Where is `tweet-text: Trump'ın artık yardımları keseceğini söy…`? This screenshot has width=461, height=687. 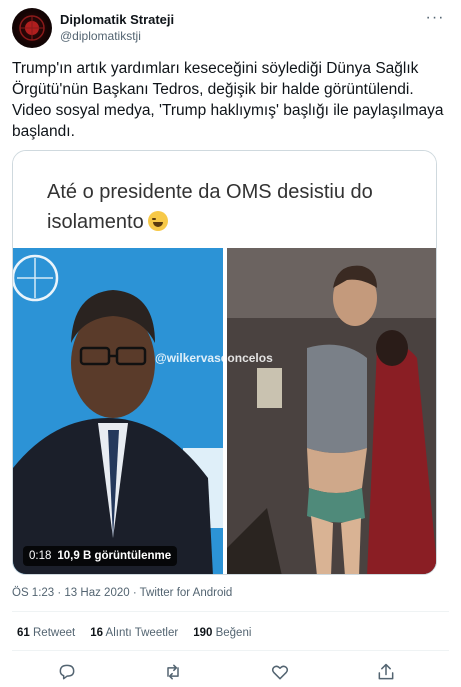 tweet-text: Trump'ın artık yardımları keseceğini söy… is located at coordinates (228, 100).